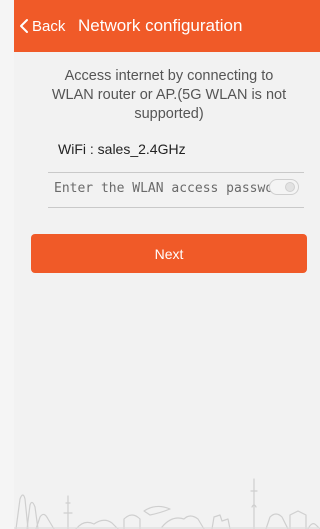  I want to click on back-button: Back, so click(41, 26).